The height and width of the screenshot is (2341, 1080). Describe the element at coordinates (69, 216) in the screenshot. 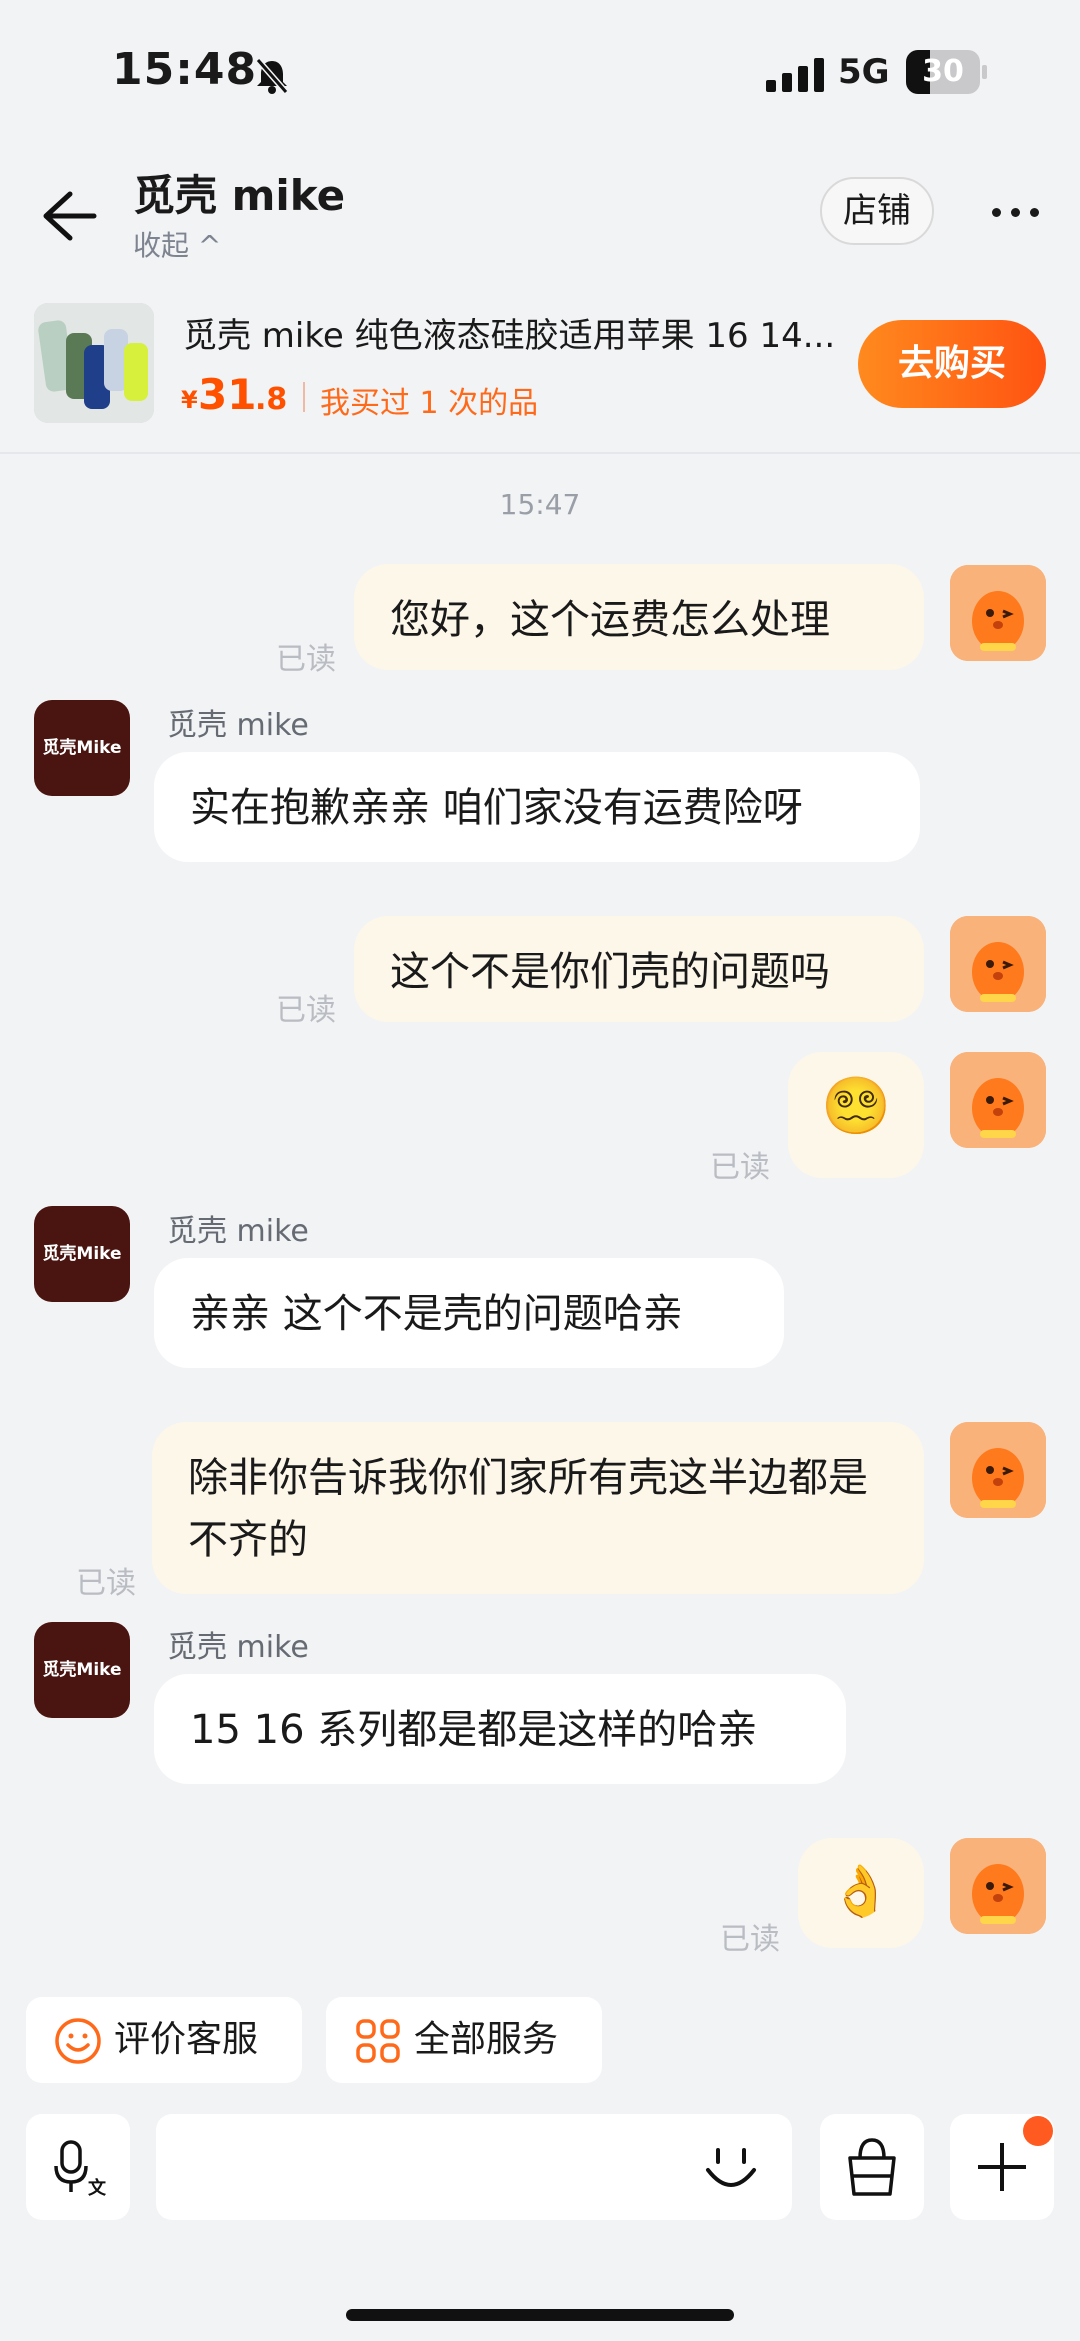

I see `back-arrow-icon` at that location.